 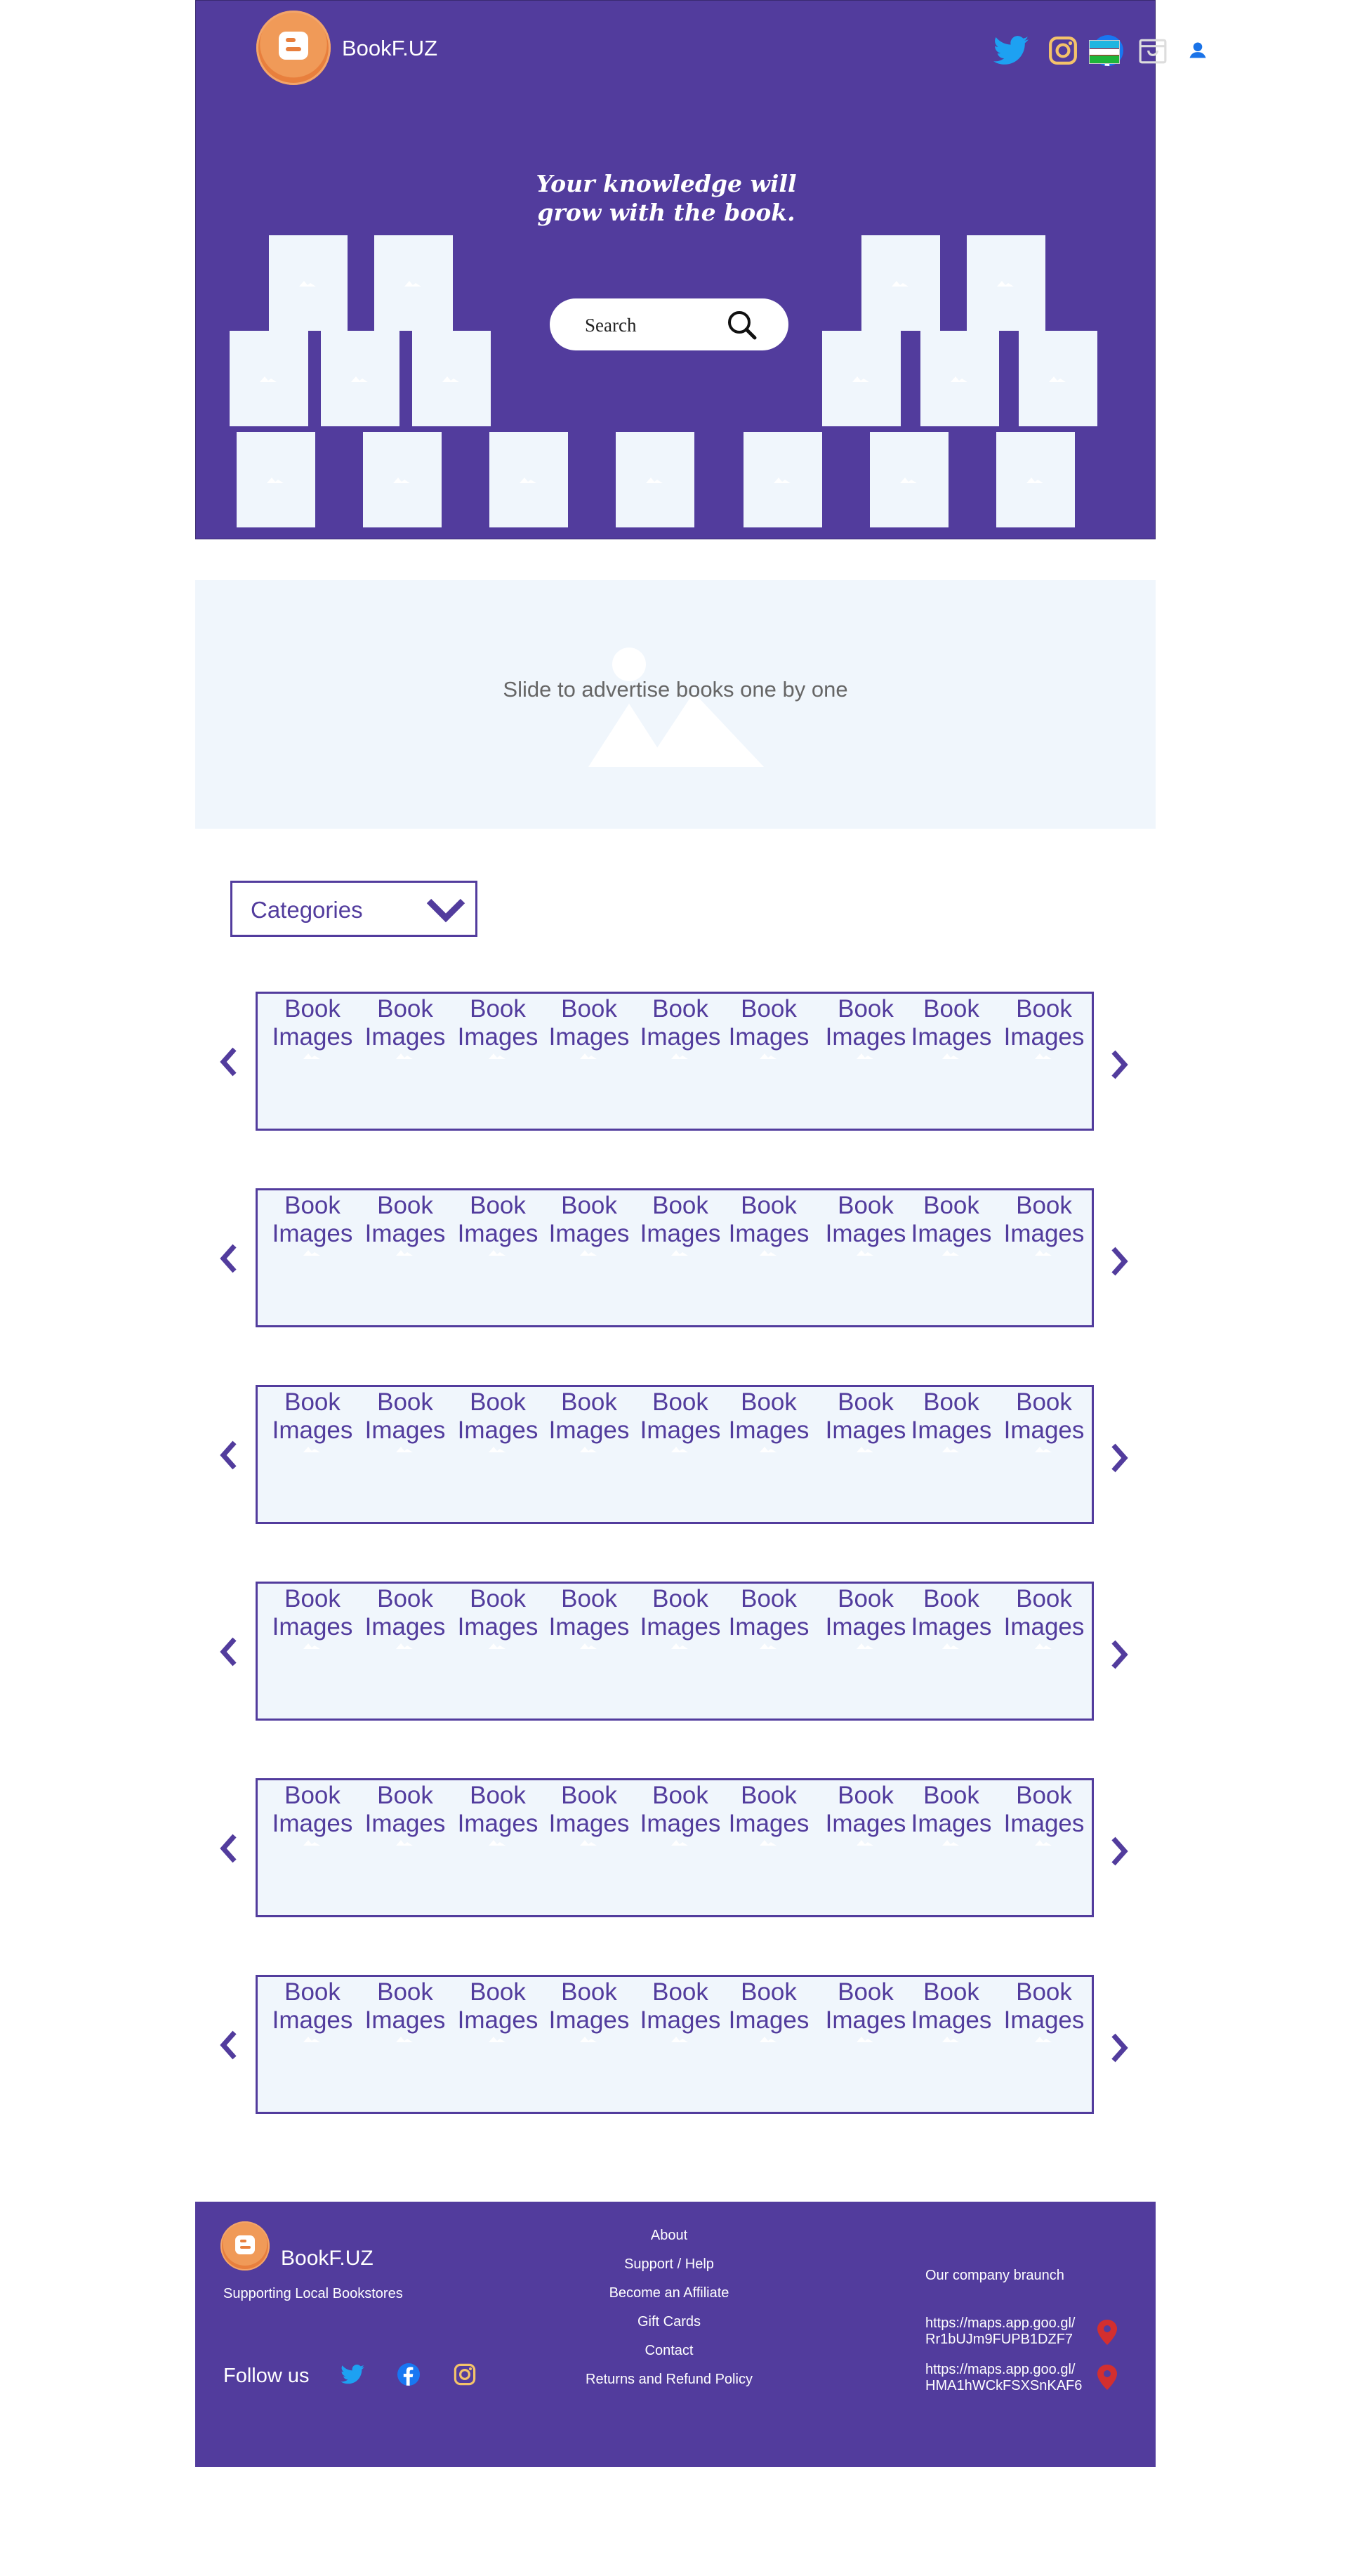 What do you see at coordinates (293, 48) in the screenshot?
I see `logo-icon` at bounding box center [293, 48].